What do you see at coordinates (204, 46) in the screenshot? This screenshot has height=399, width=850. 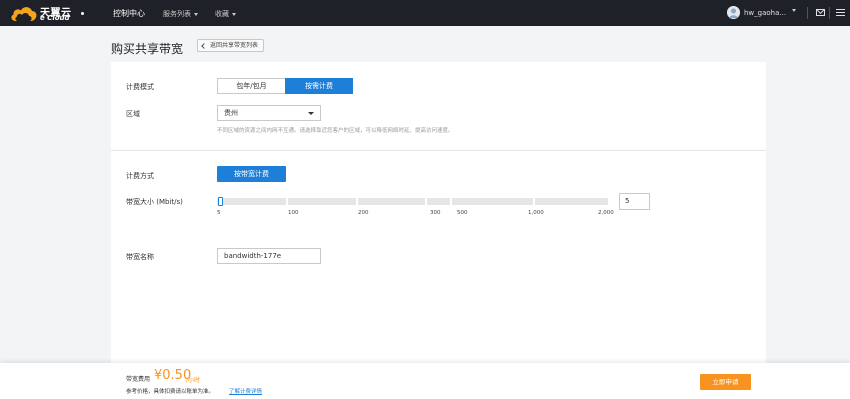 I see `chevron-left-icon` at bounding box center [204, 46].